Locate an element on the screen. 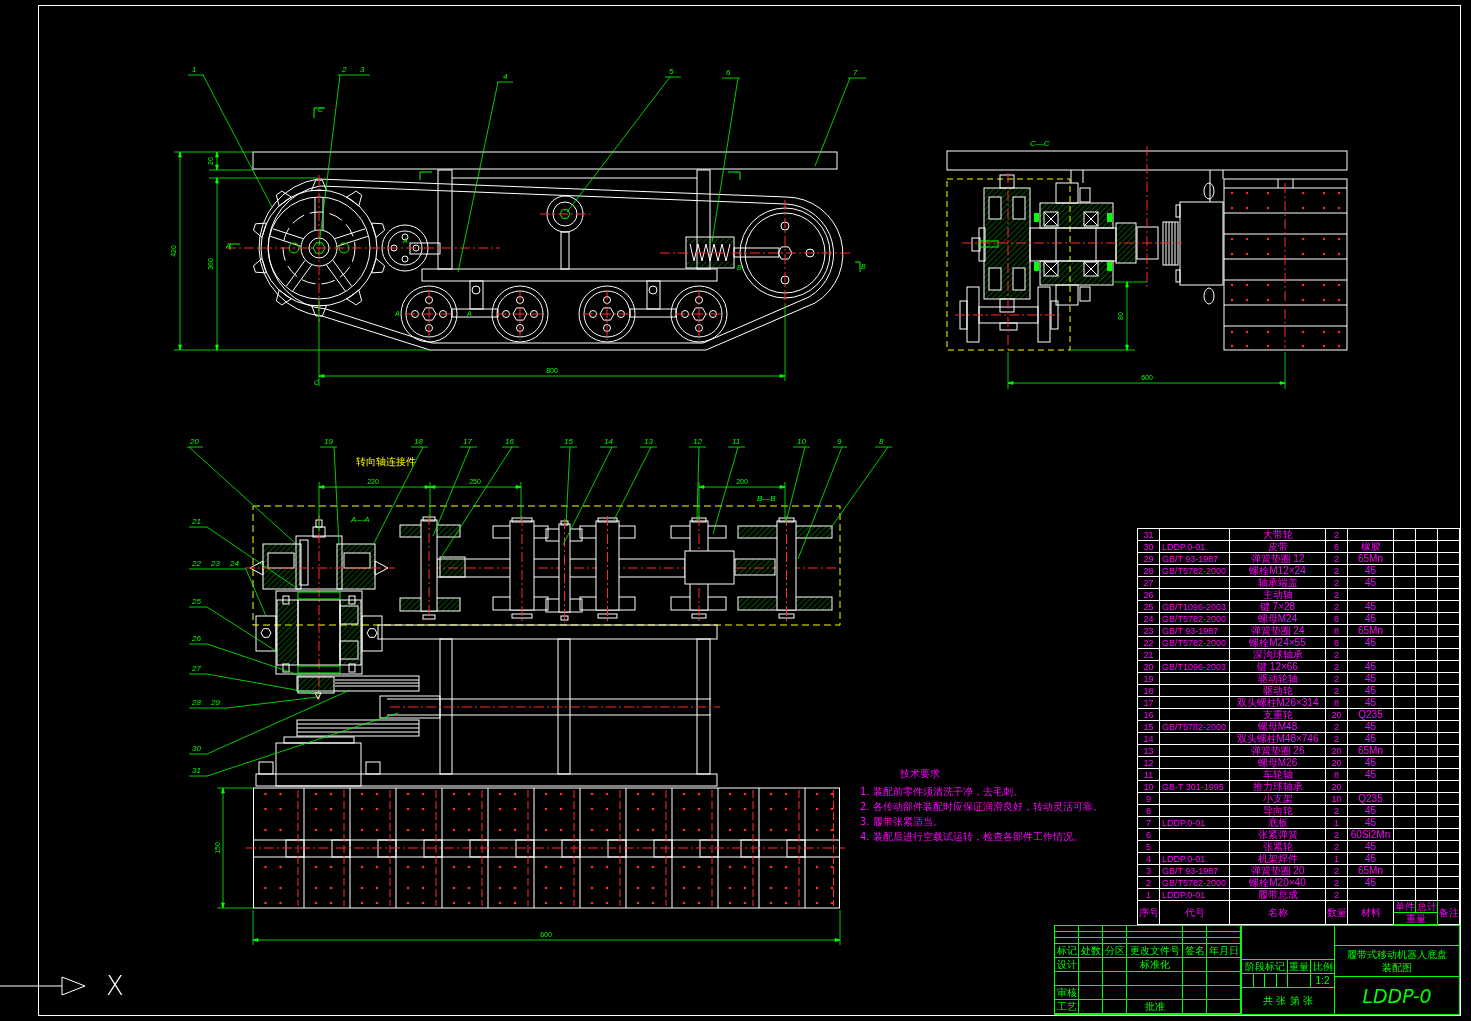 This screenshot has height=1021, width=1471. title-block-label: 比例 is located at coordinates (1322, 966).